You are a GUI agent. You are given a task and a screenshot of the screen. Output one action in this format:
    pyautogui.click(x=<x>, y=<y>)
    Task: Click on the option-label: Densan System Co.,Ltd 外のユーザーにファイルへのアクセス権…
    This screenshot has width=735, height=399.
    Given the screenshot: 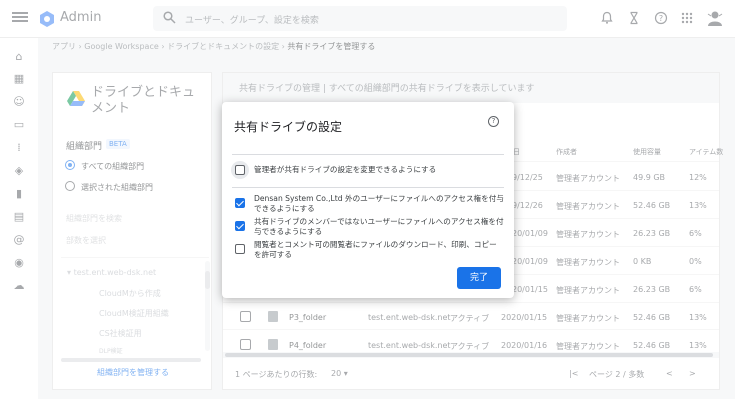 What is the action you would take?
    pyautogui.click(x=379, y=203)
    